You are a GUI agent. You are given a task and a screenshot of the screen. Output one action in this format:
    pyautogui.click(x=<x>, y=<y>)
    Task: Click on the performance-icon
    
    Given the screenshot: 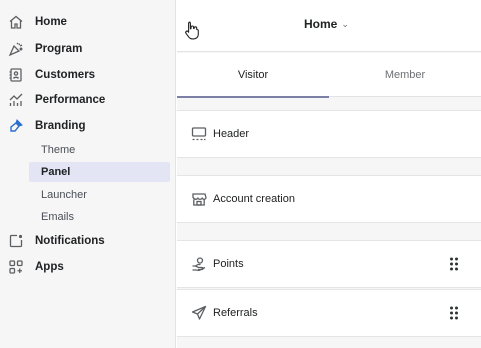 What is the action you would take?
    pyautogui.click(x=16, y=100)
    